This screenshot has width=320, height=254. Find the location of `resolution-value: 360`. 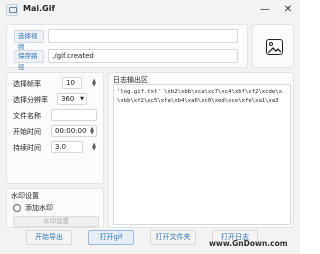

resolution-value: 360 is located at coordinates (68, 99).